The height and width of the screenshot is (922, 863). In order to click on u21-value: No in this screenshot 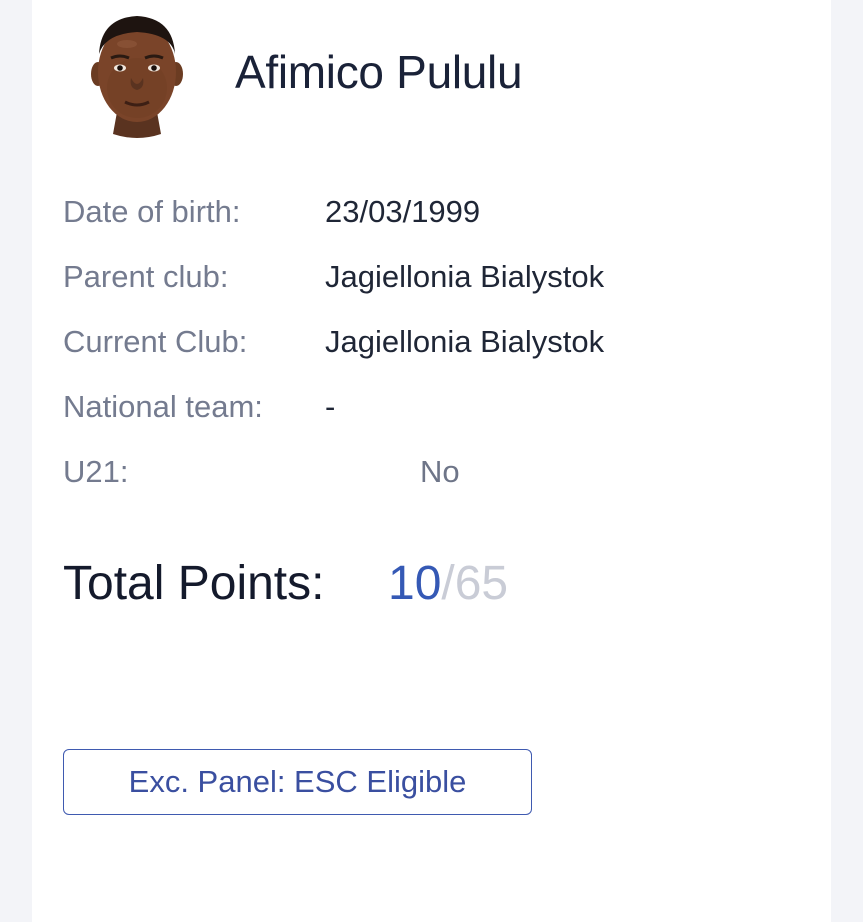, I will do `click(440, 471)`.